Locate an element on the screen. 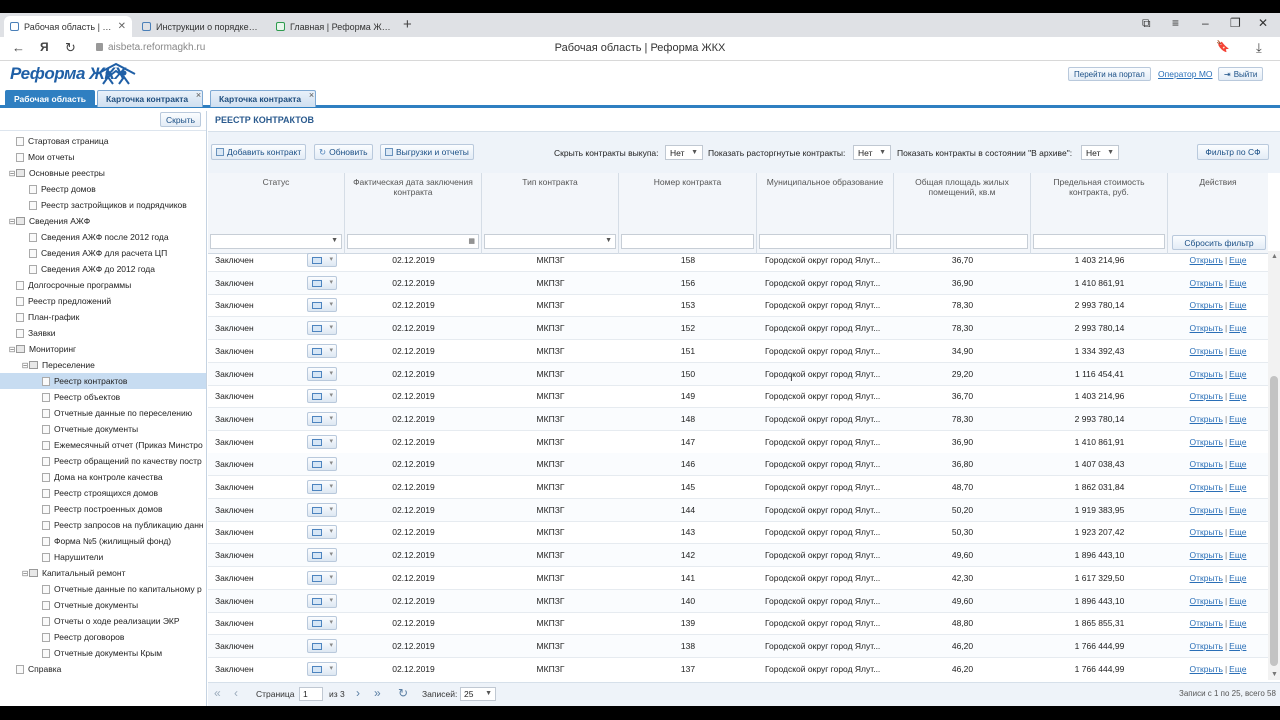 The image size is (1280, 720). download-icon: ⤓ is located at coordinates (1259, 48).